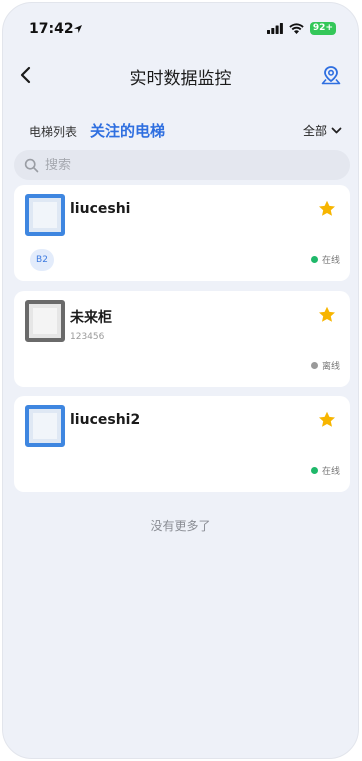 The height and width of the screenshot is (761, 362). Describe the element at coordinates (180, 526) in the screenshot. I see `no-more-text: 没有更多了` at that location.